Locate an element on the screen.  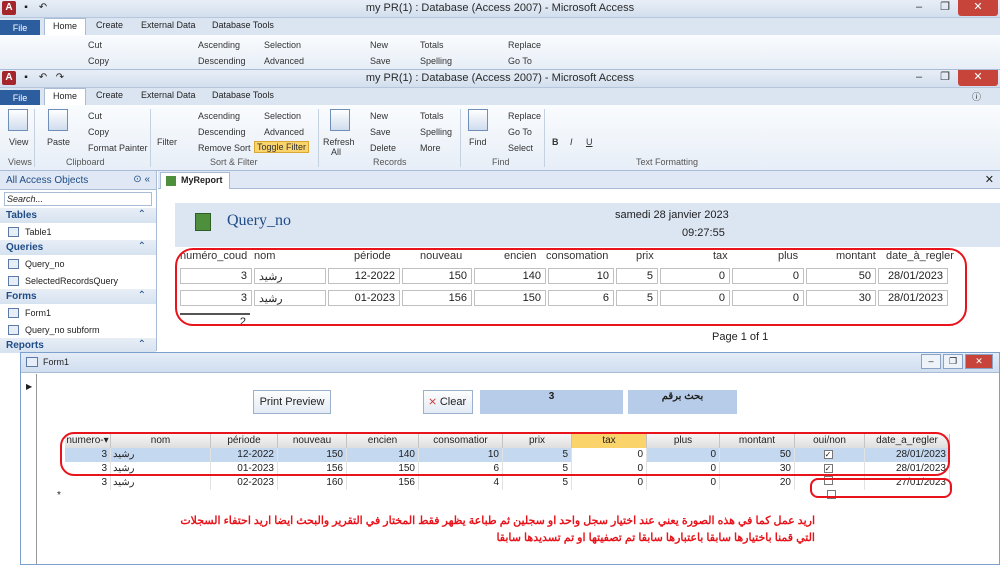
selection-button: Selection is located at coordinates (282, 116).